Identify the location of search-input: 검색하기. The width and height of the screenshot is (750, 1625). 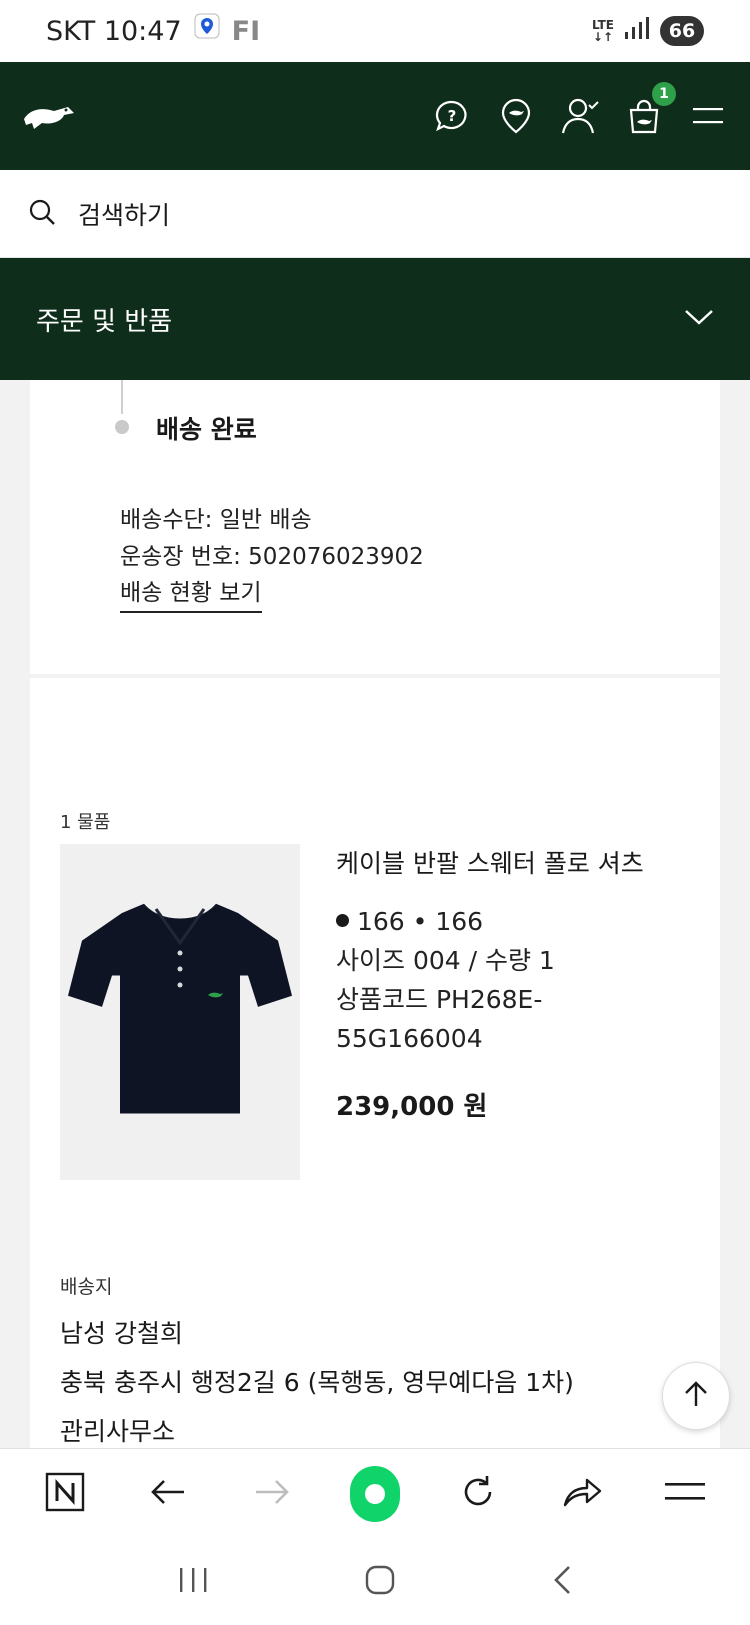
(124, 214).